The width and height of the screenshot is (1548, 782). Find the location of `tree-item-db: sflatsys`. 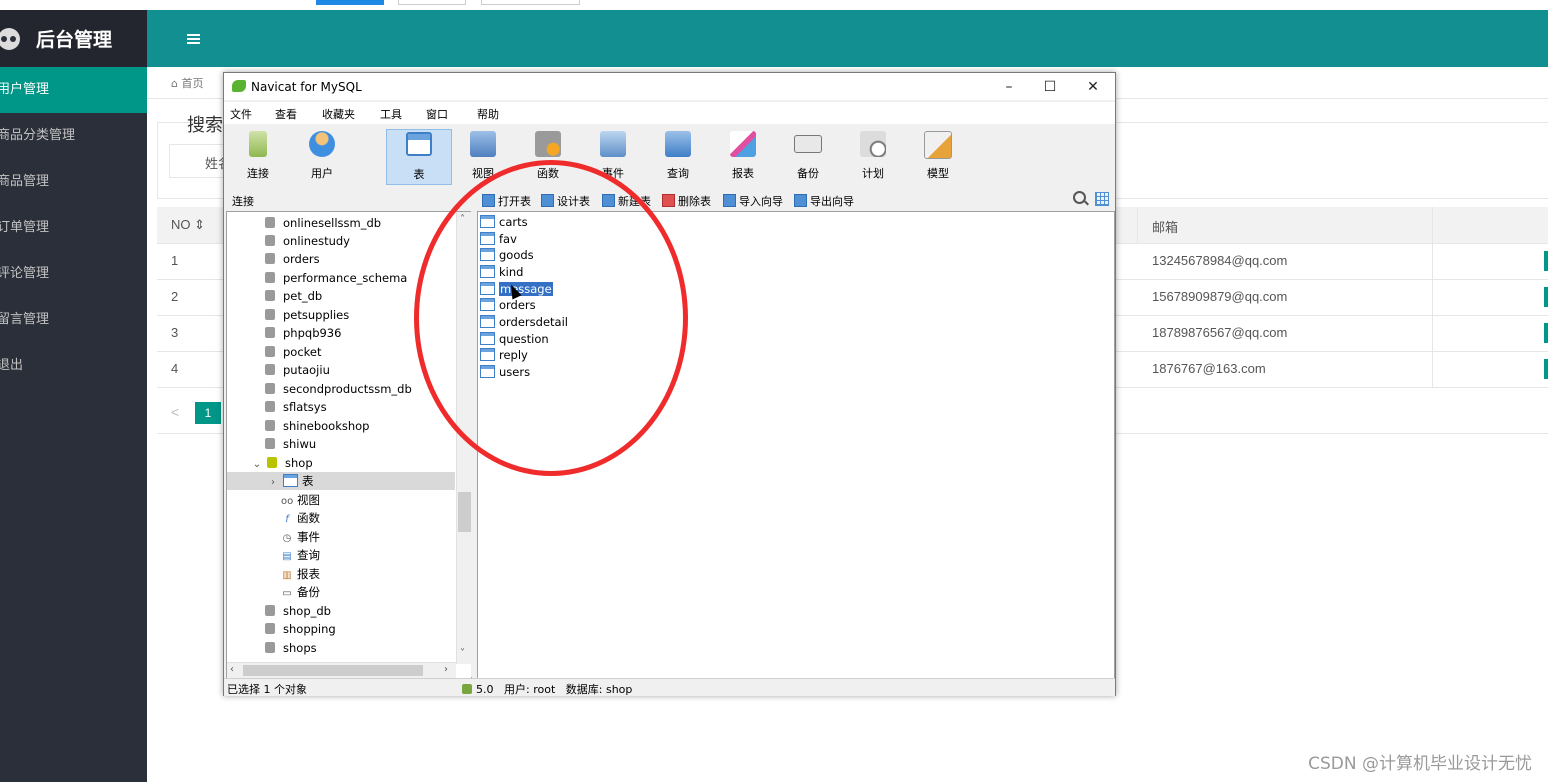

tree-item-db: sflatsys is located at coordinates (349, 407).